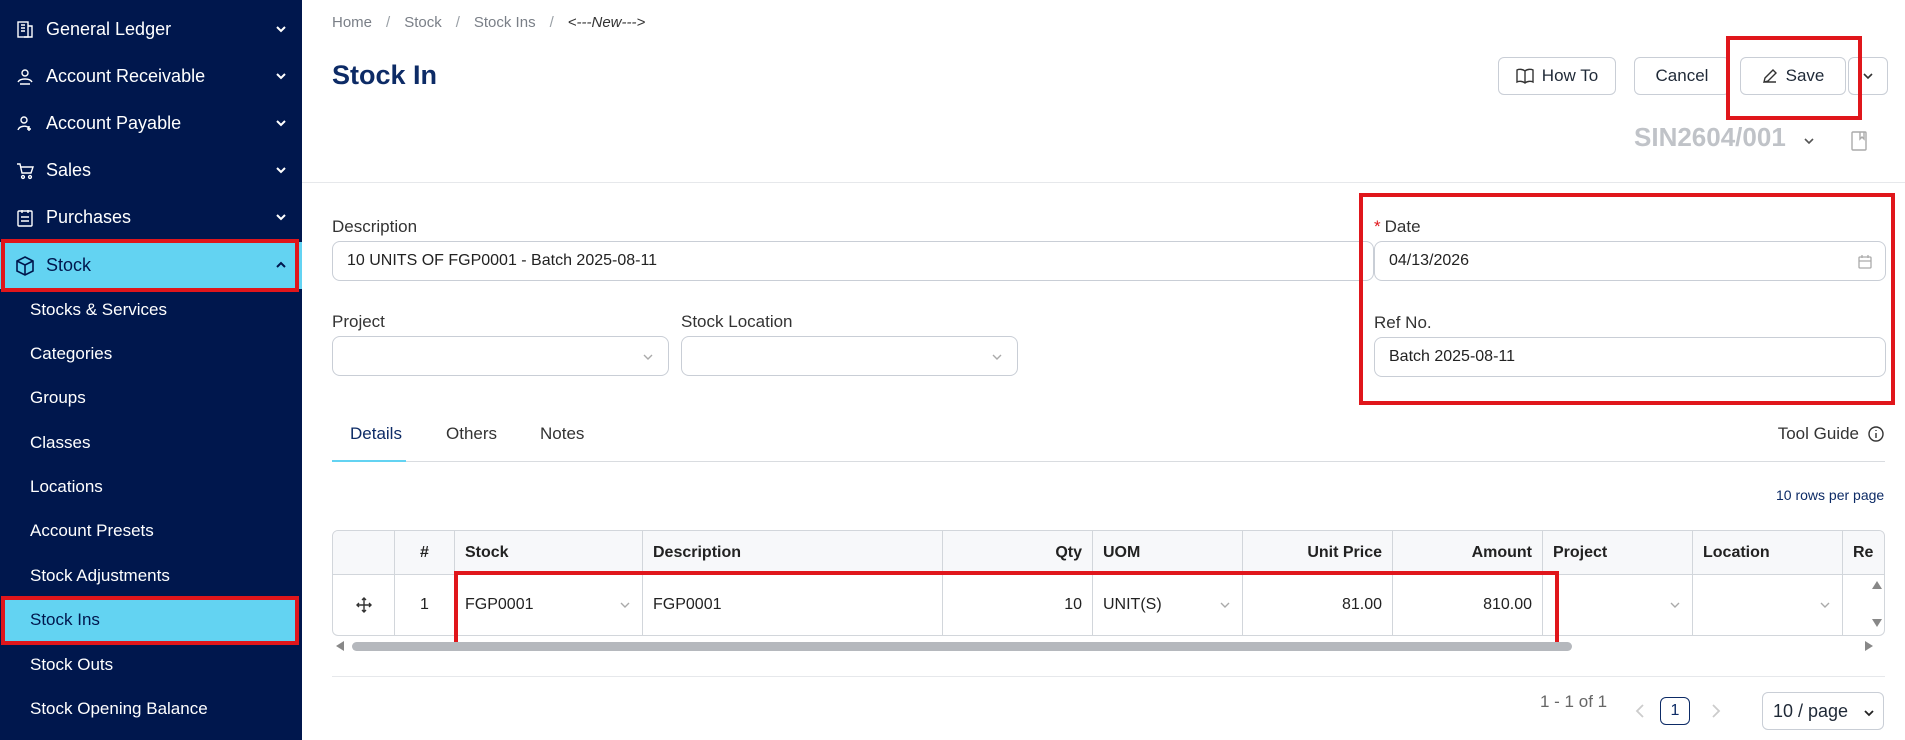 The width and height of the screenshot is (1905, 740). Describe the element at coordinates (364, 552) in the screenshot. I see `grid-col-handle` at that location.